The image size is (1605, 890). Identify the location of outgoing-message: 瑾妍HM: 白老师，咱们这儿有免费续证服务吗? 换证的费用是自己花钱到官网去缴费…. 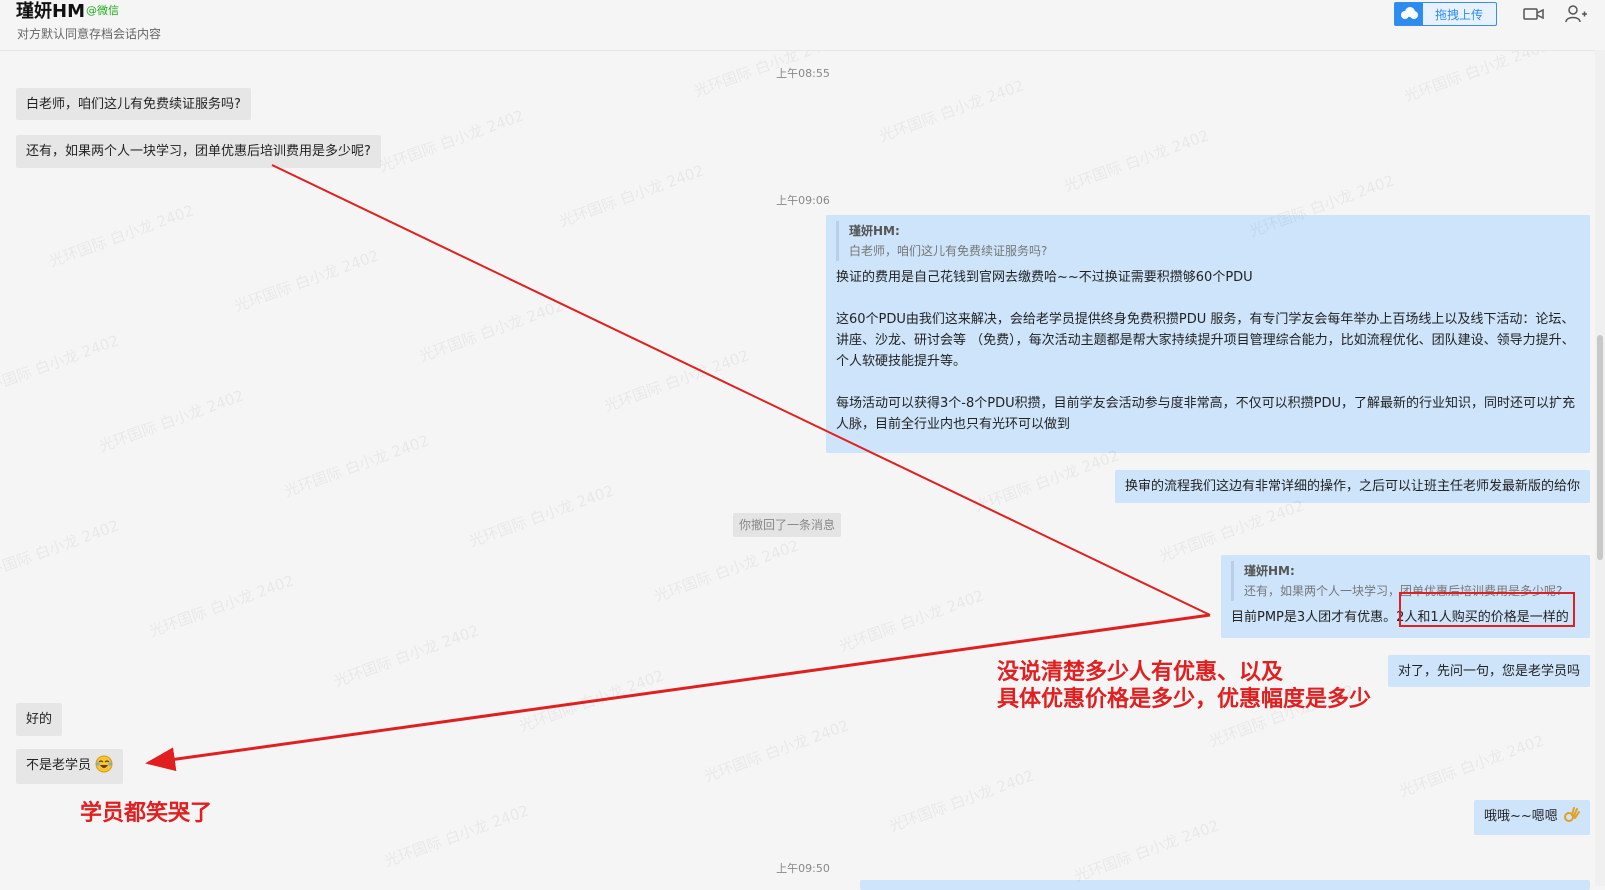
(1208, 334).